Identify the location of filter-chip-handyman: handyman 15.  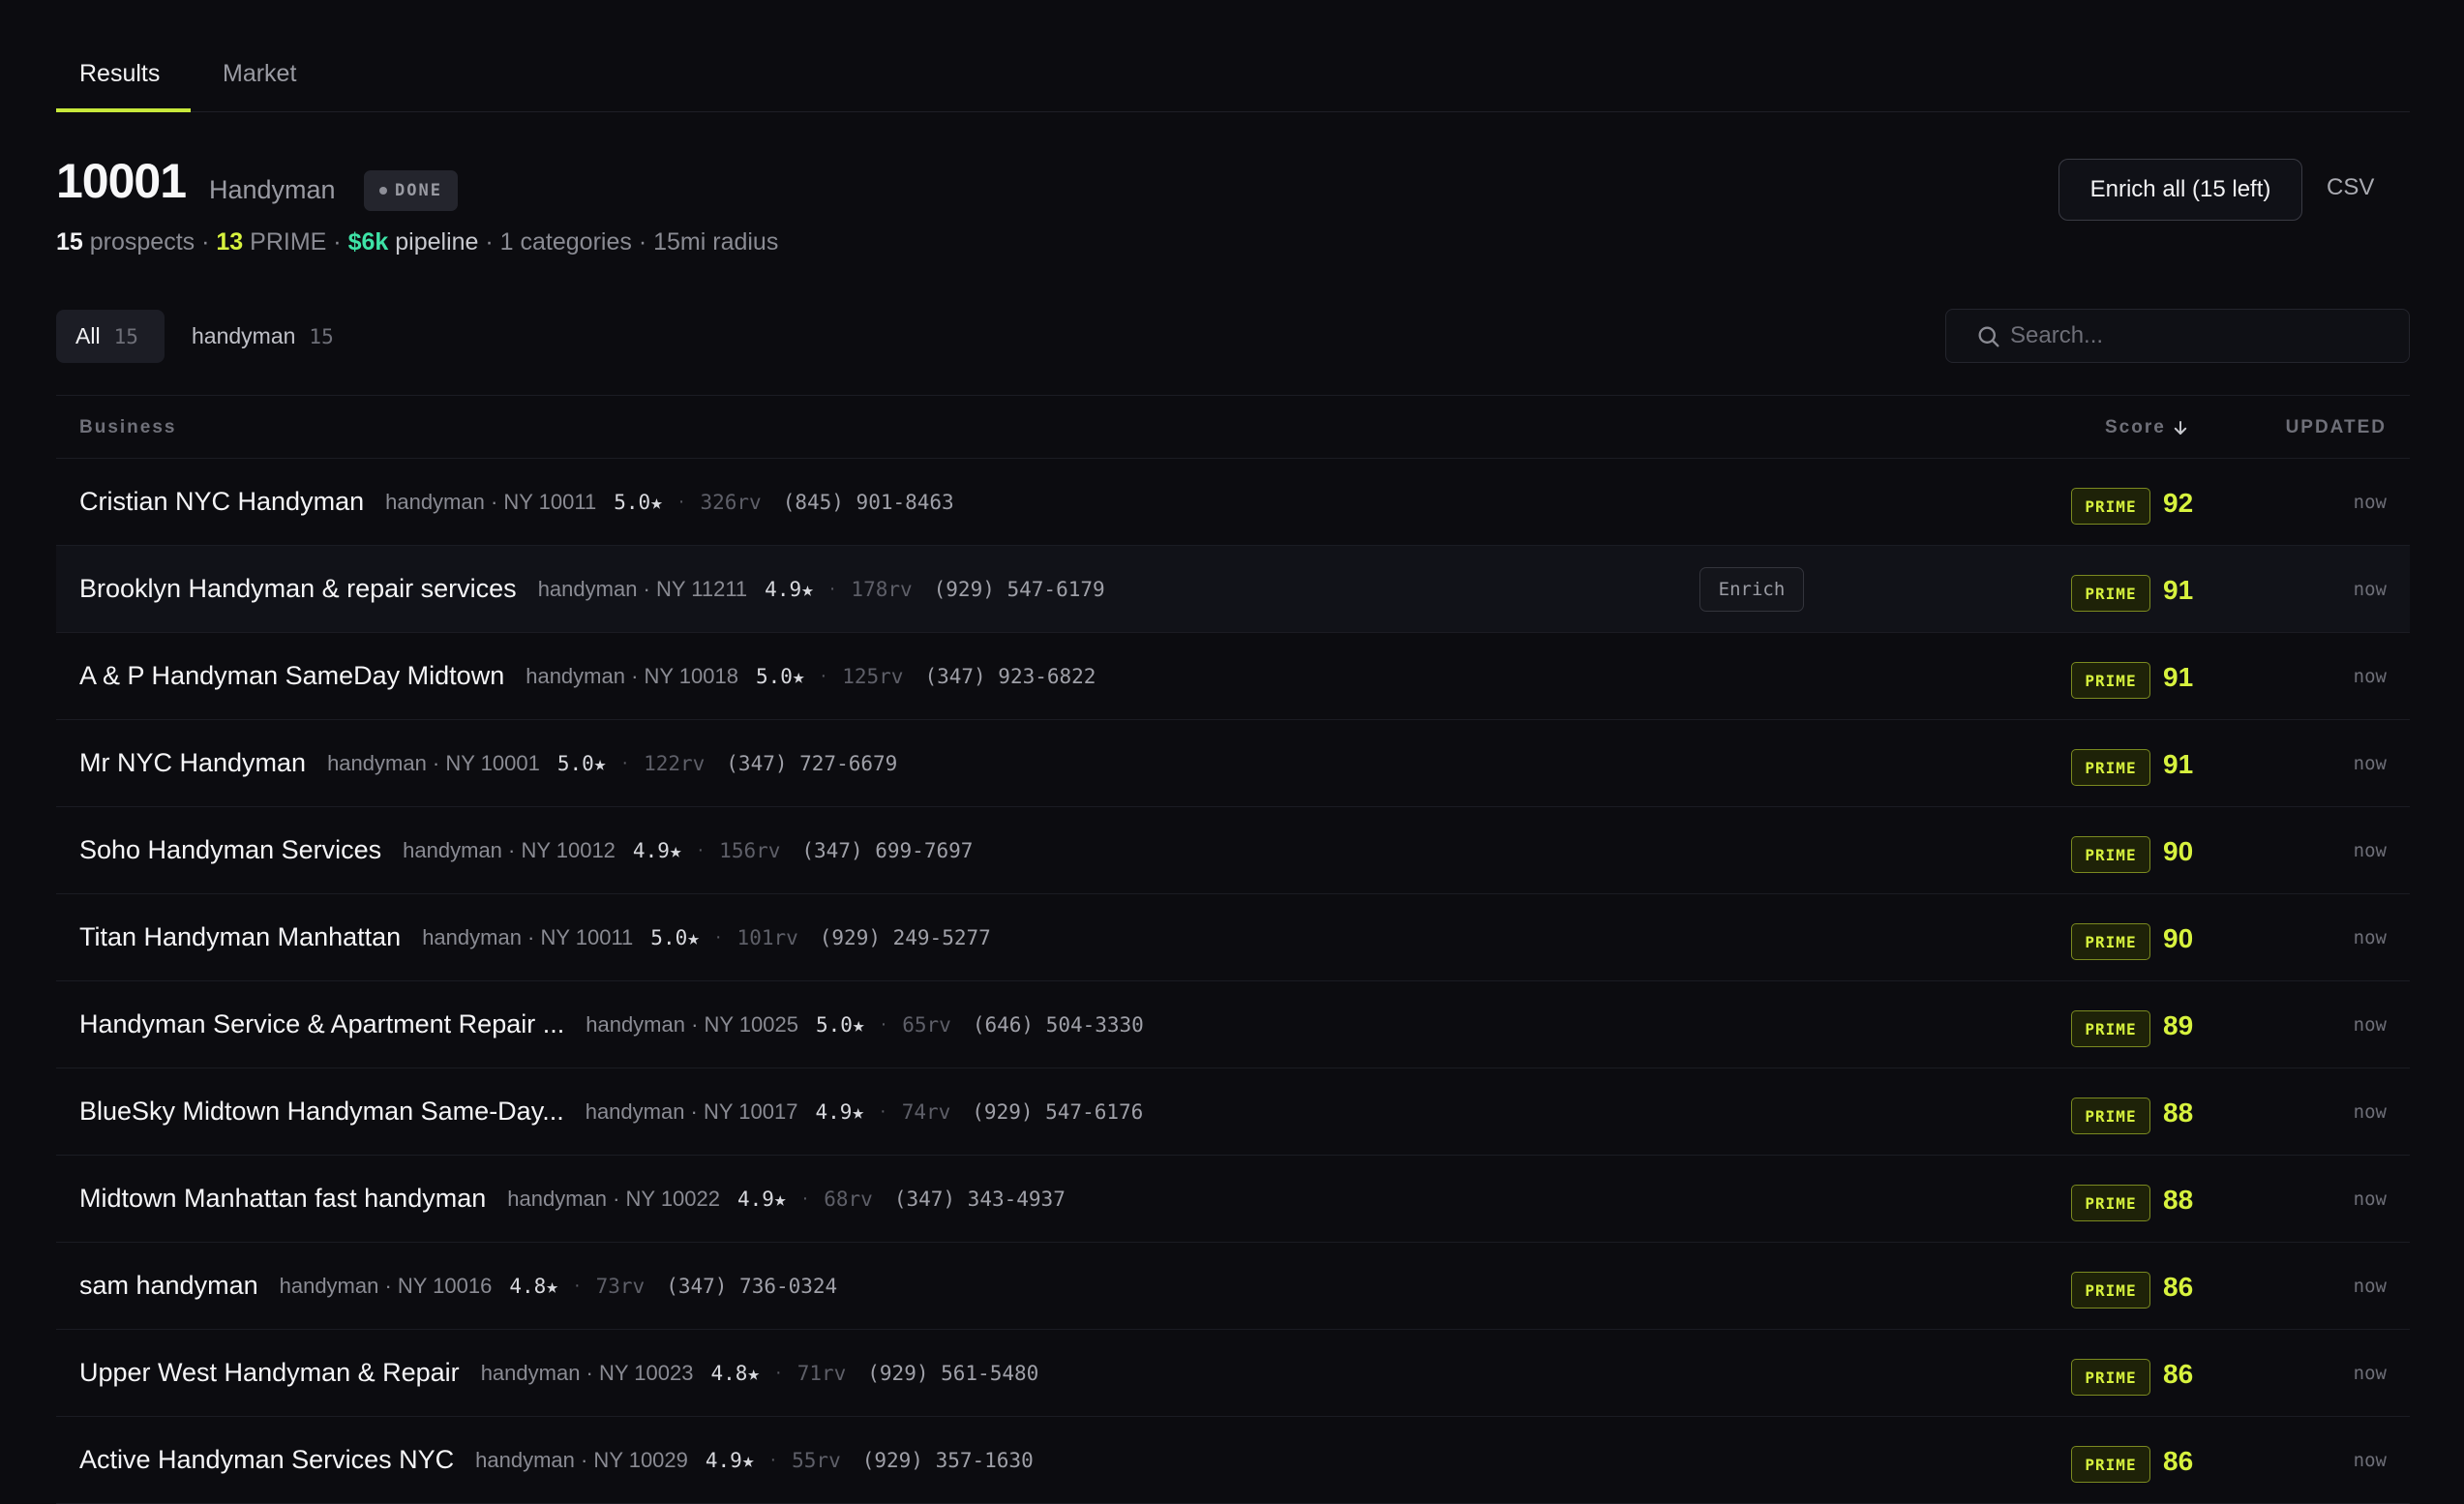
(263, 336).